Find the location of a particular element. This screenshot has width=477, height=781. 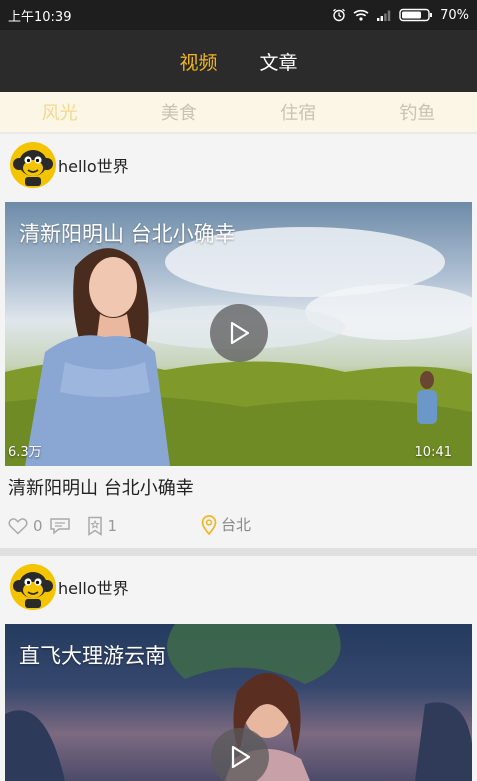

battery-percent: 70% is located at coordinates (454, 15).